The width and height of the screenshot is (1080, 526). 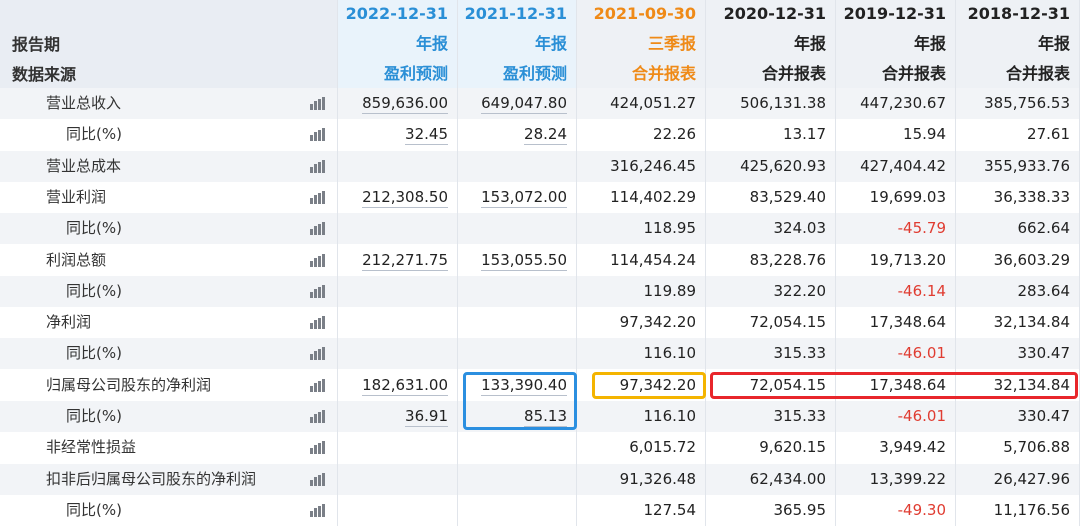 What do you see at coordinates (787, 196) in the screenshot?
I see `table-cell: 83,529.40` at bounding box center [787, 196].